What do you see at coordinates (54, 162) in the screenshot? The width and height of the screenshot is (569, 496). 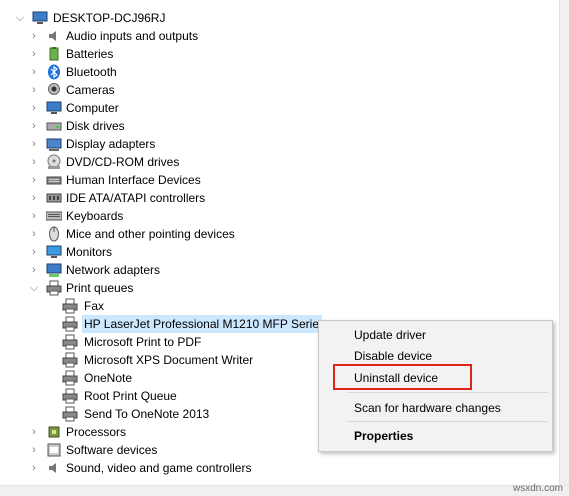 I see `dvd-icon` at bounding box center [54, 162].